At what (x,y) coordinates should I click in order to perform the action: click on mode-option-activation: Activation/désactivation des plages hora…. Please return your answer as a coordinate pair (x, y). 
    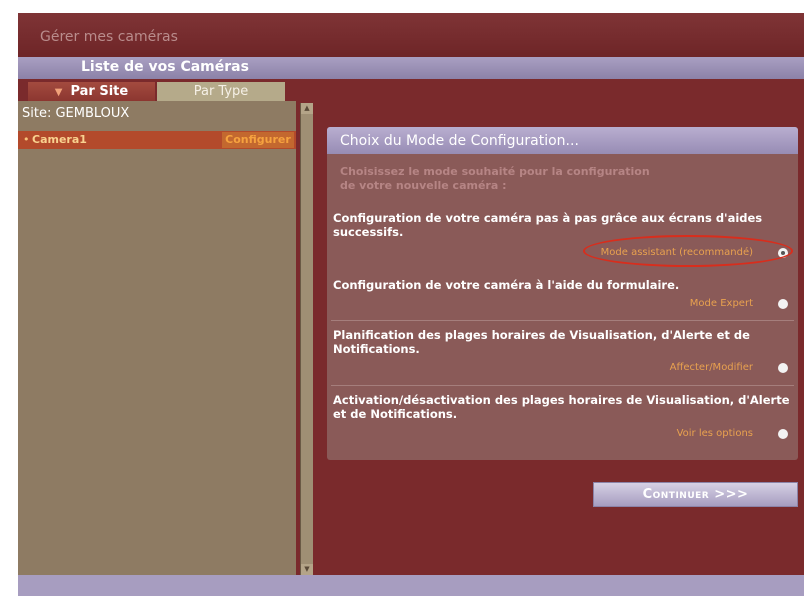
    Looking at the image, I should click on (562, 421).